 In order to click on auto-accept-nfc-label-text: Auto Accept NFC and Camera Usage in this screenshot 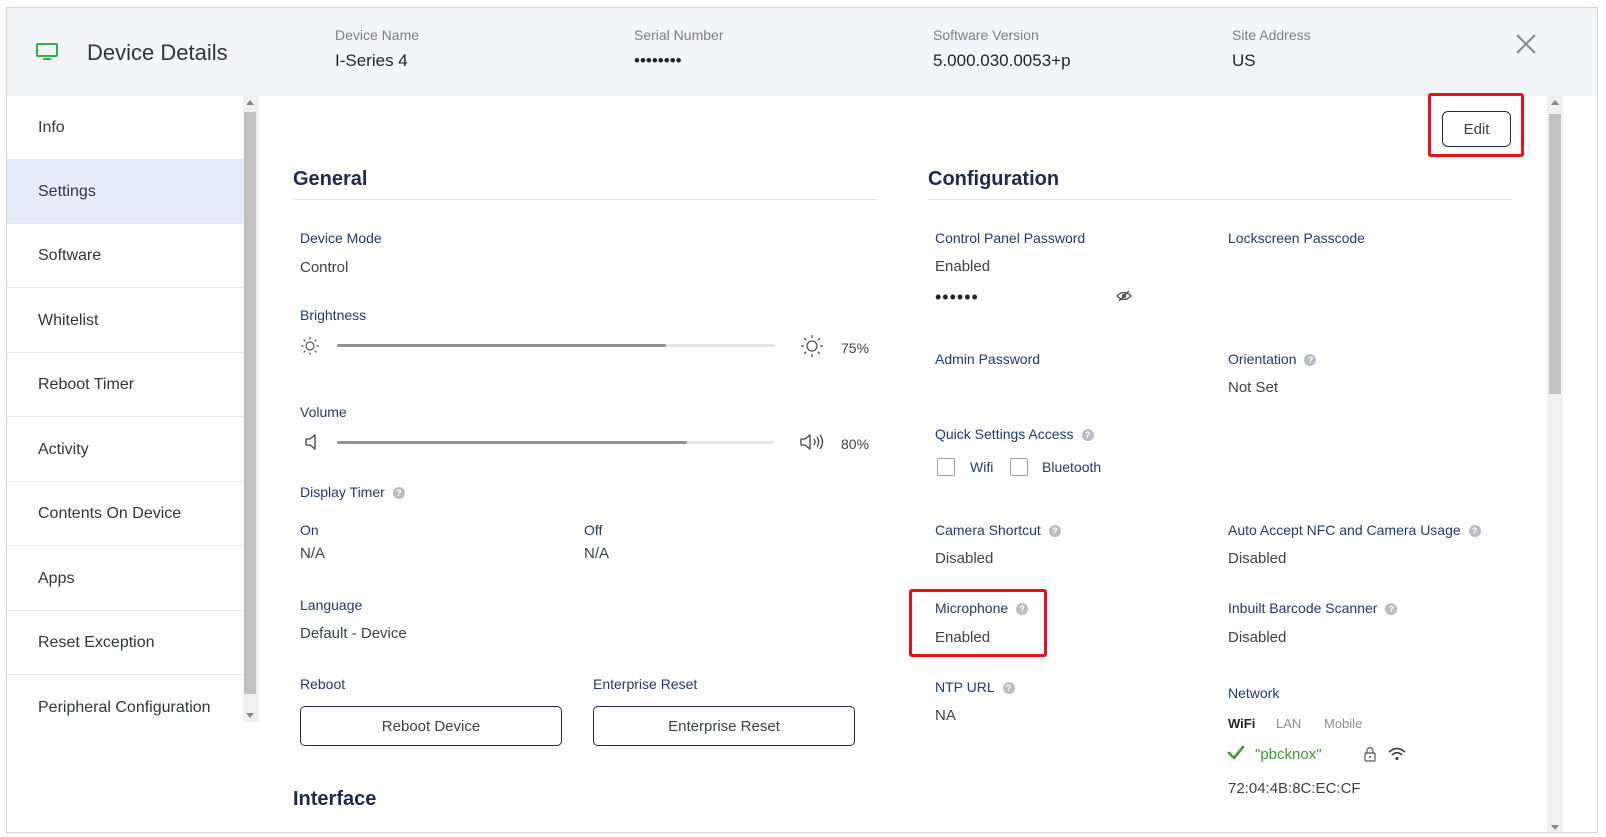, I will do `click(1344, 530)`.